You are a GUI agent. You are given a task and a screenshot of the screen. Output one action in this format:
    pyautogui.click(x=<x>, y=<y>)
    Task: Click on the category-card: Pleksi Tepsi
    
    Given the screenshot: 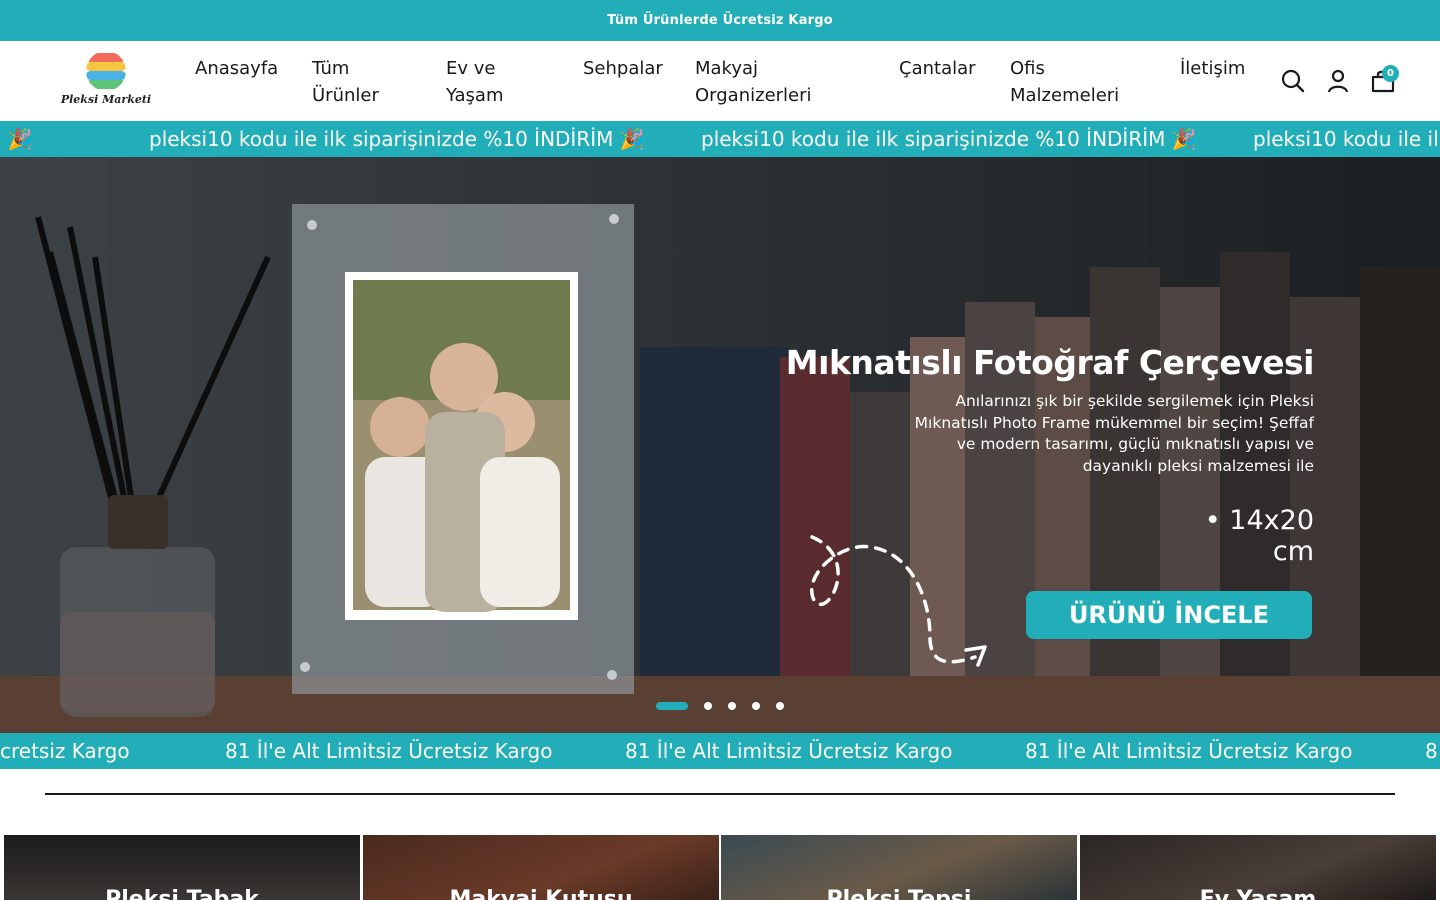 What is the action you would take?
    pyautogui.click(x=899, y=867)
    